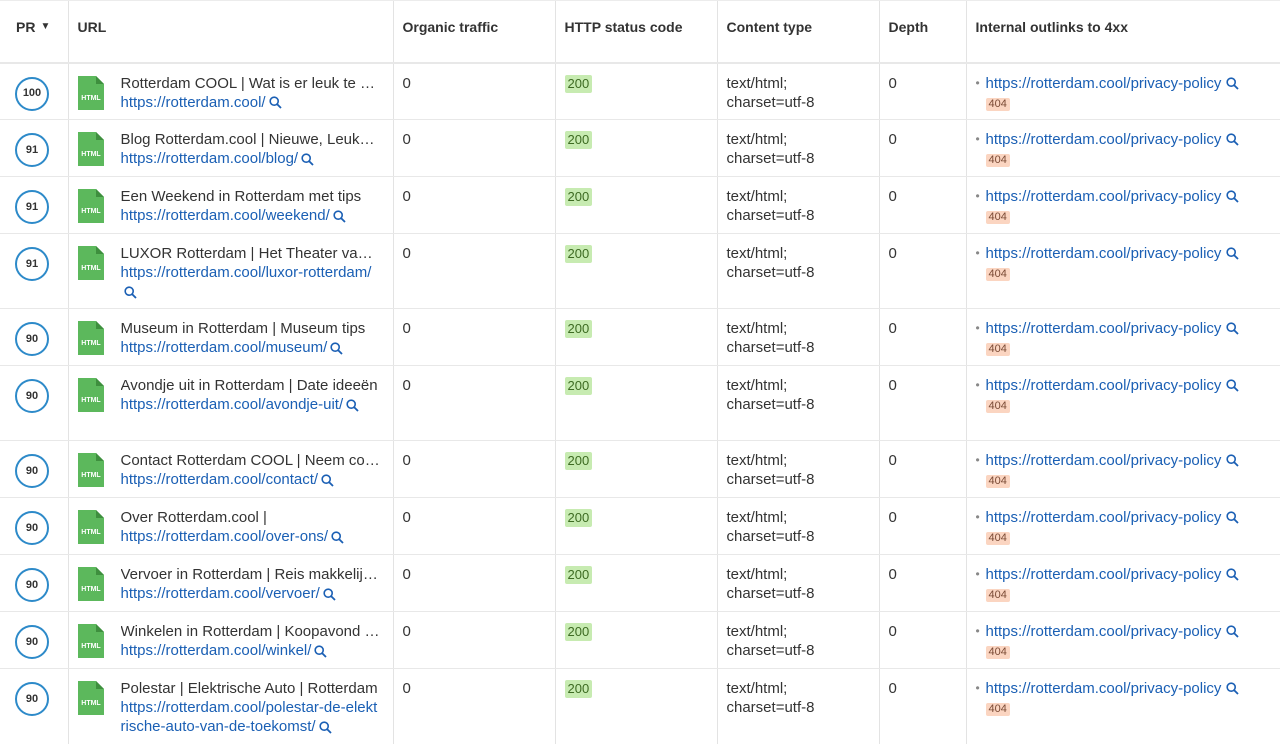 The width and height of the screenshot is (1280, 744). I want to click on page-url-link: https://rotterdam.cool/avondje-uit/, so click(232, 404).